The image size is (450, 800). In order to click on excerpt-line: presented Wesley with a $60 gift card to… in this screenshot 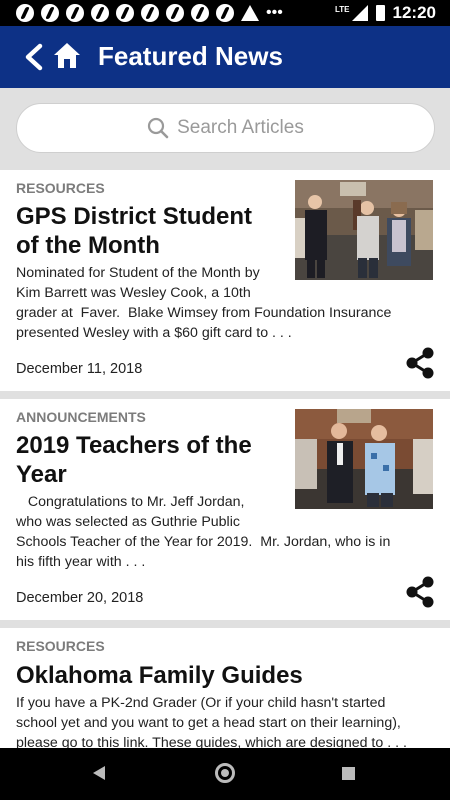, I will do `click(154, 333)`.